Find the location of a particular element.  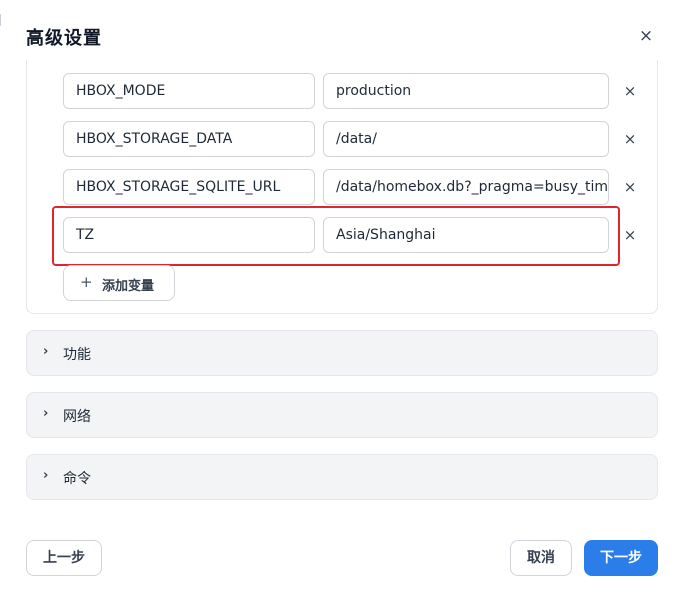

close-icon: × is located at coordinates (646, 36).